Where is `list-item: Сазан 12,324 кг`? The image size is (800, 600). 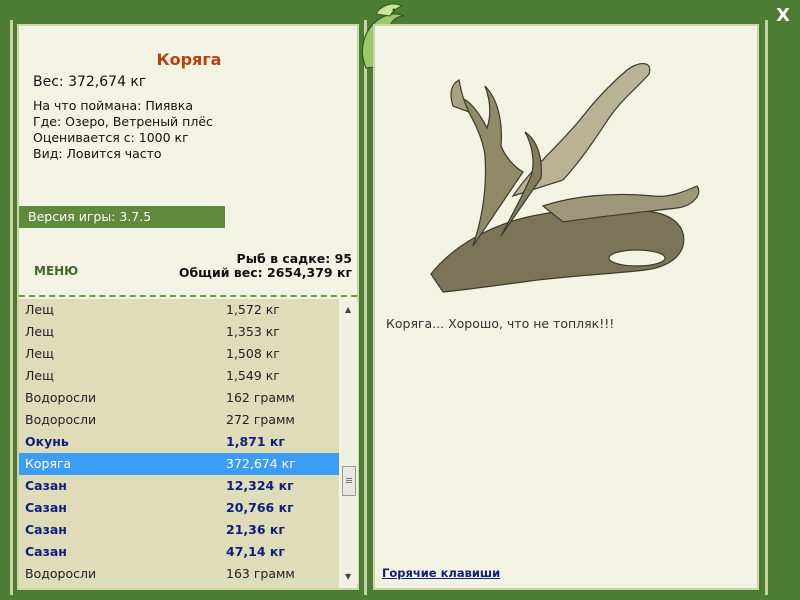
list-item: Сазан 12,324 кг is located at coordinates (179, 486).